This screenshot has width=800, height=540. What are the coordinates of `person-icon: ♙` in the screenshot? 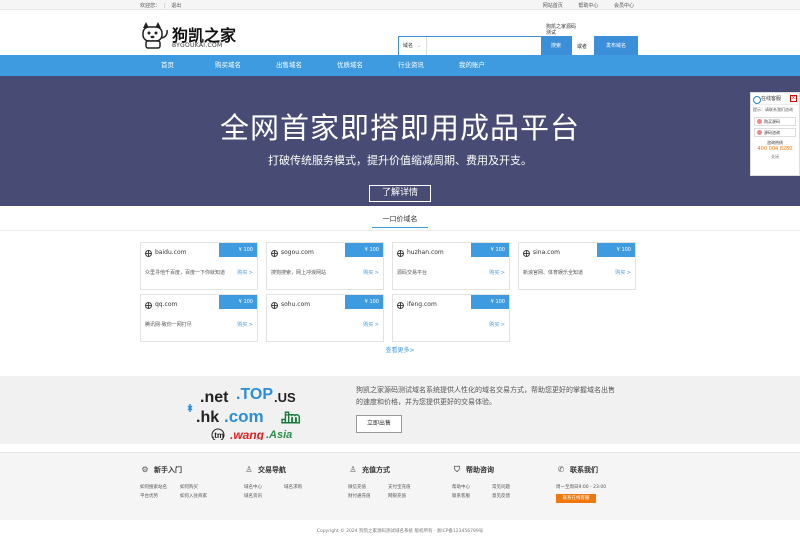 It's located at (249, 469).